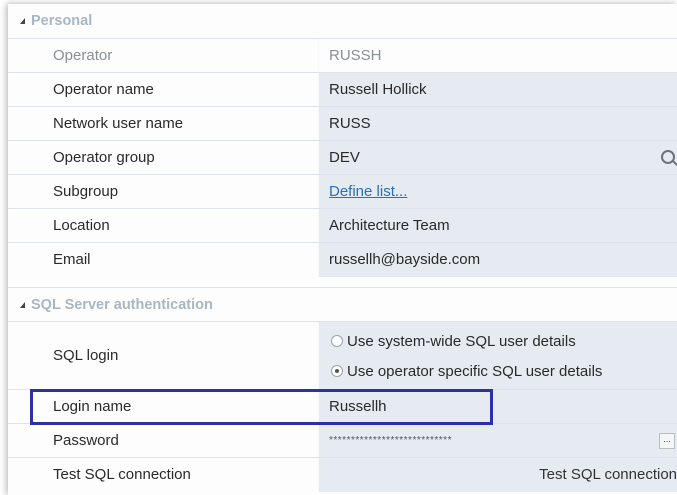 Image resolution: width=677 pixels, height=495 pixels. Describe the element at coordinates (118, 123) in the screenshot. I see `network-user-name-label: Network user name` at that location.